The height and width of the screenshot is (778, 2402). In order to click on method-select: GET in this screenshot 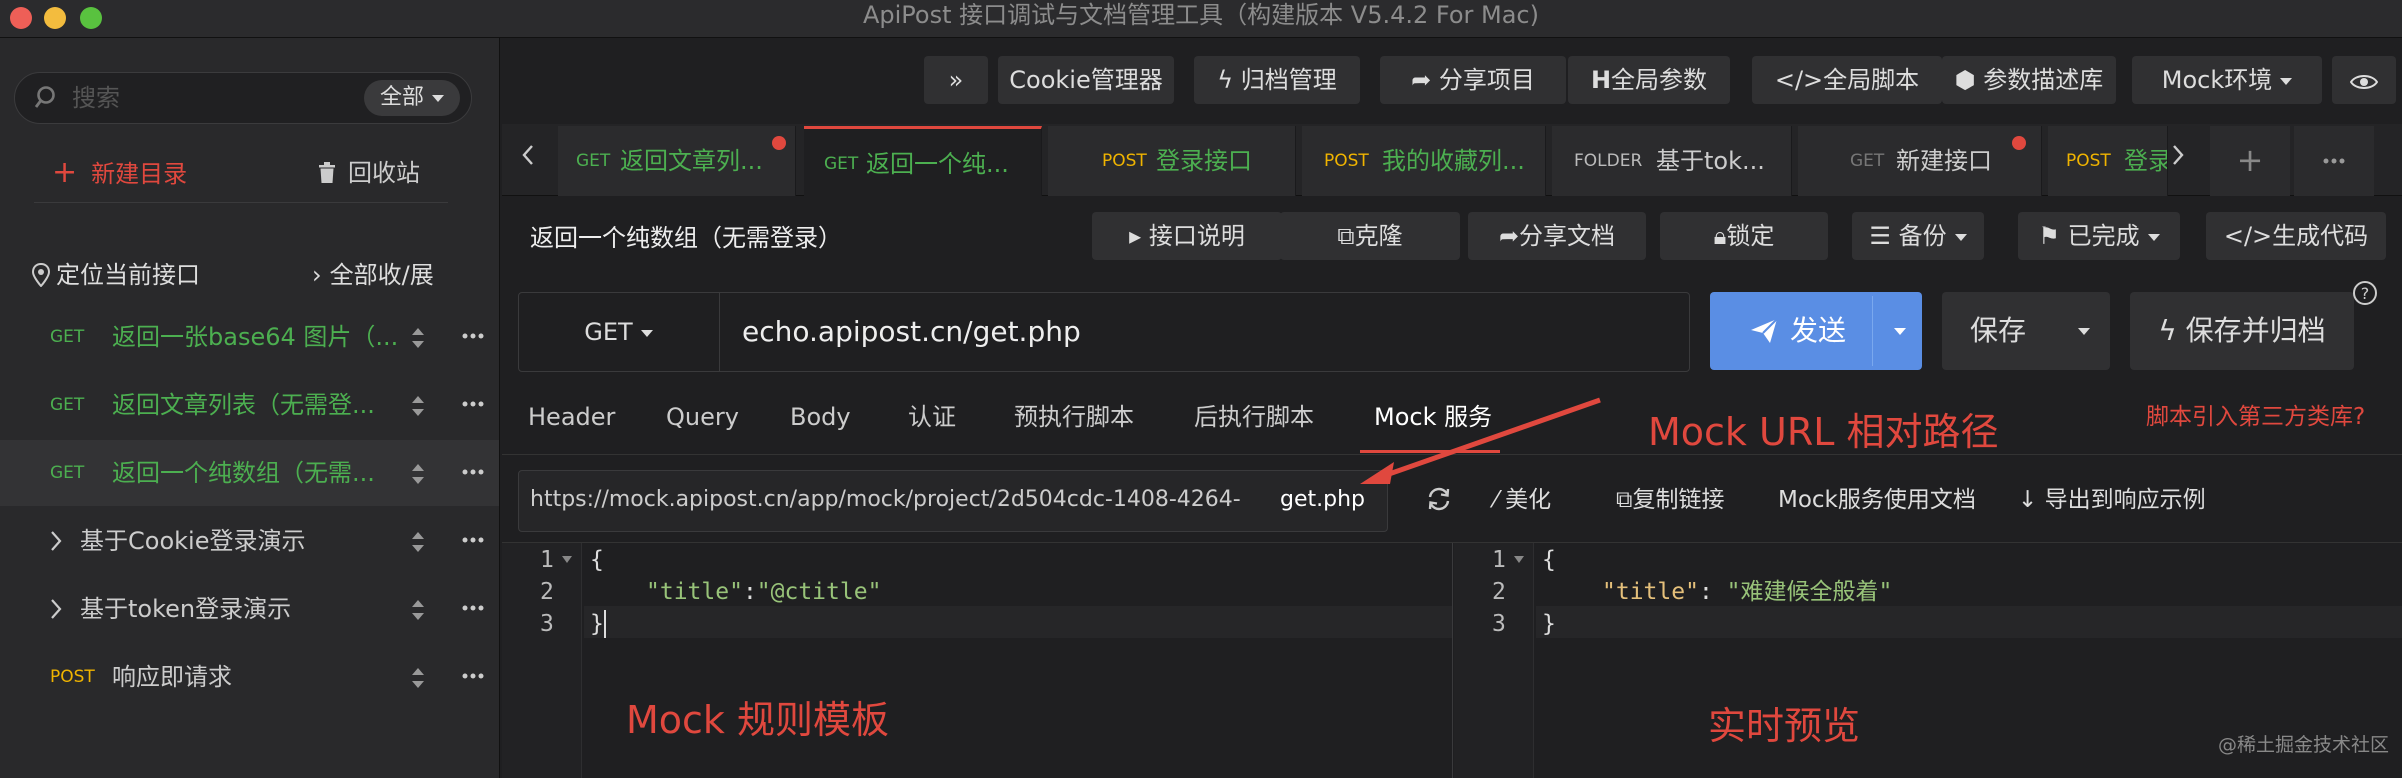, I will do `click(619, 332)`.